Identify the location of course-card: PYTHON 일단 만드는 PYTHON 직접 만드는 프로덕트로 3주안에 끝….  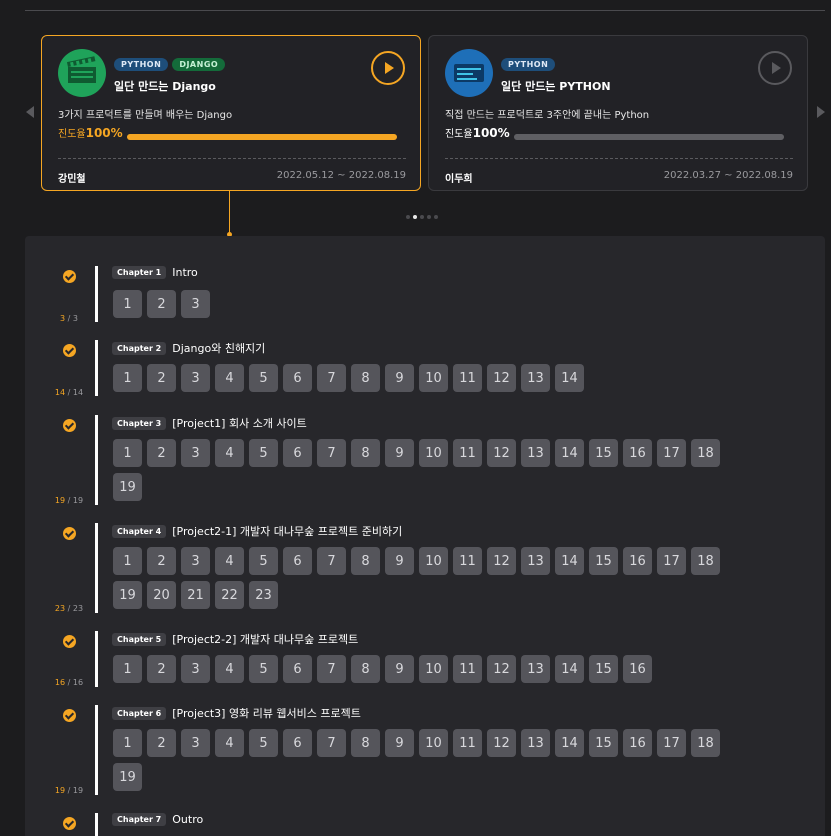
(618, 113).